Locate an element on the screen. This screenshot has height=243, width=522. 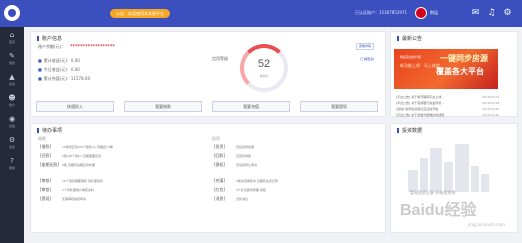
todo-tag: [借款] is located at coordinates (46, 146).